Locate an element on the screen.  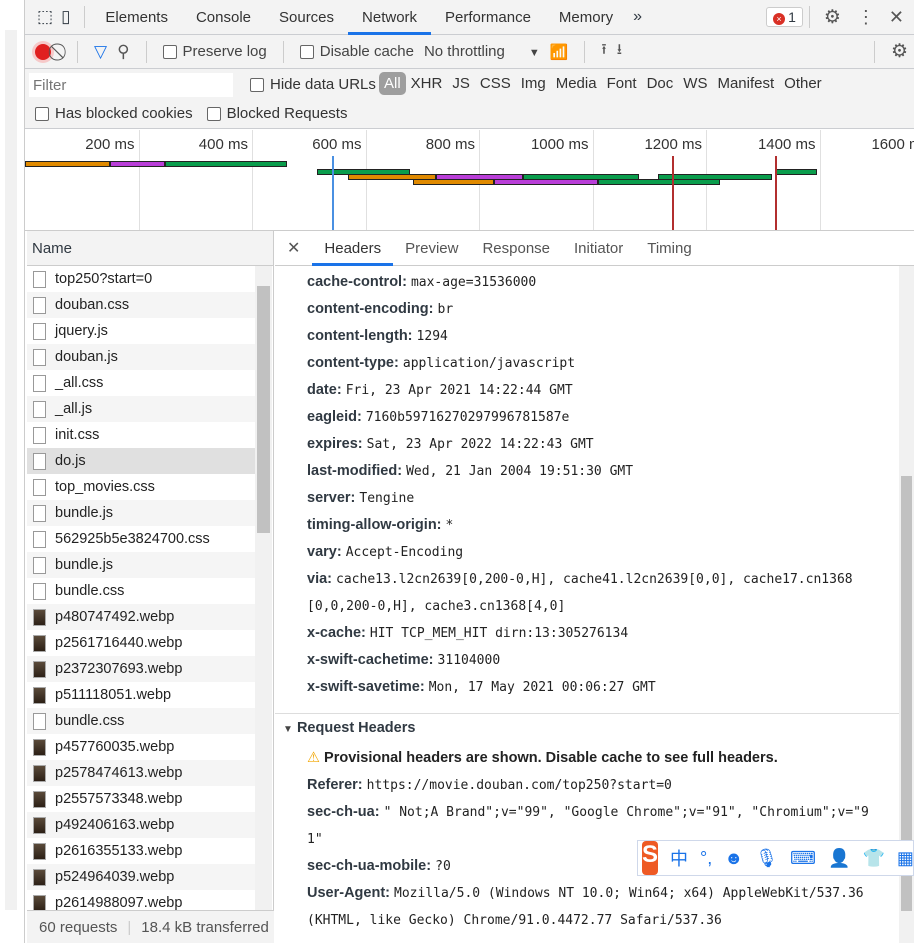
request-row: p2578474613.webp is located at coordinates (141, 773).